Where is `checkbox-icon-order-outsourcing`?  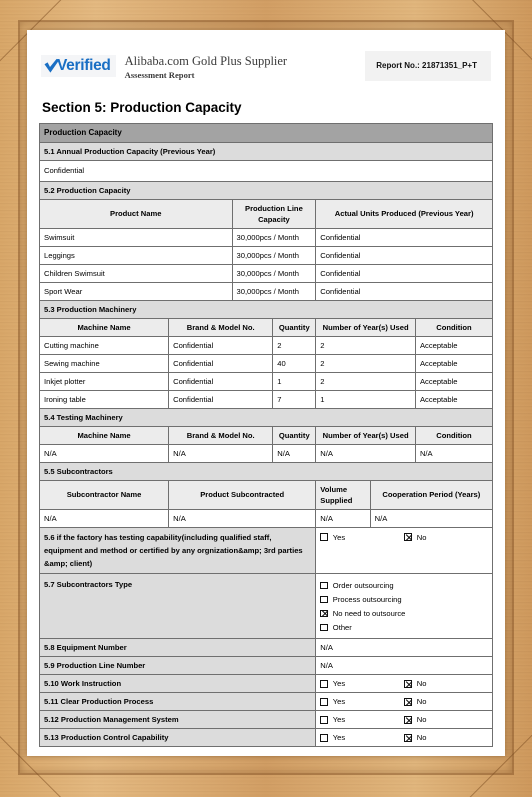
checkbox-icon-order-outsourcing is located at coordinates (324, 585).